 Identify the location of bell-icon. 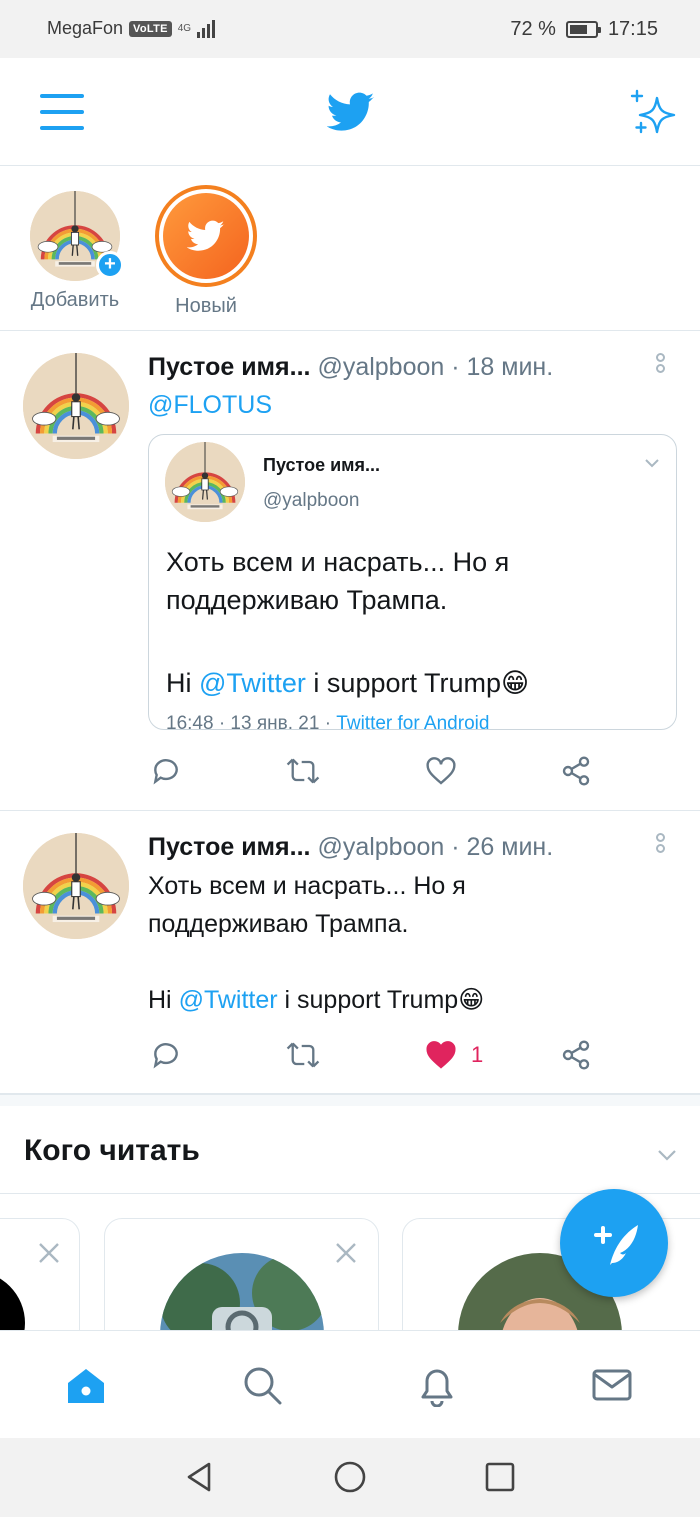
(437, 1385).